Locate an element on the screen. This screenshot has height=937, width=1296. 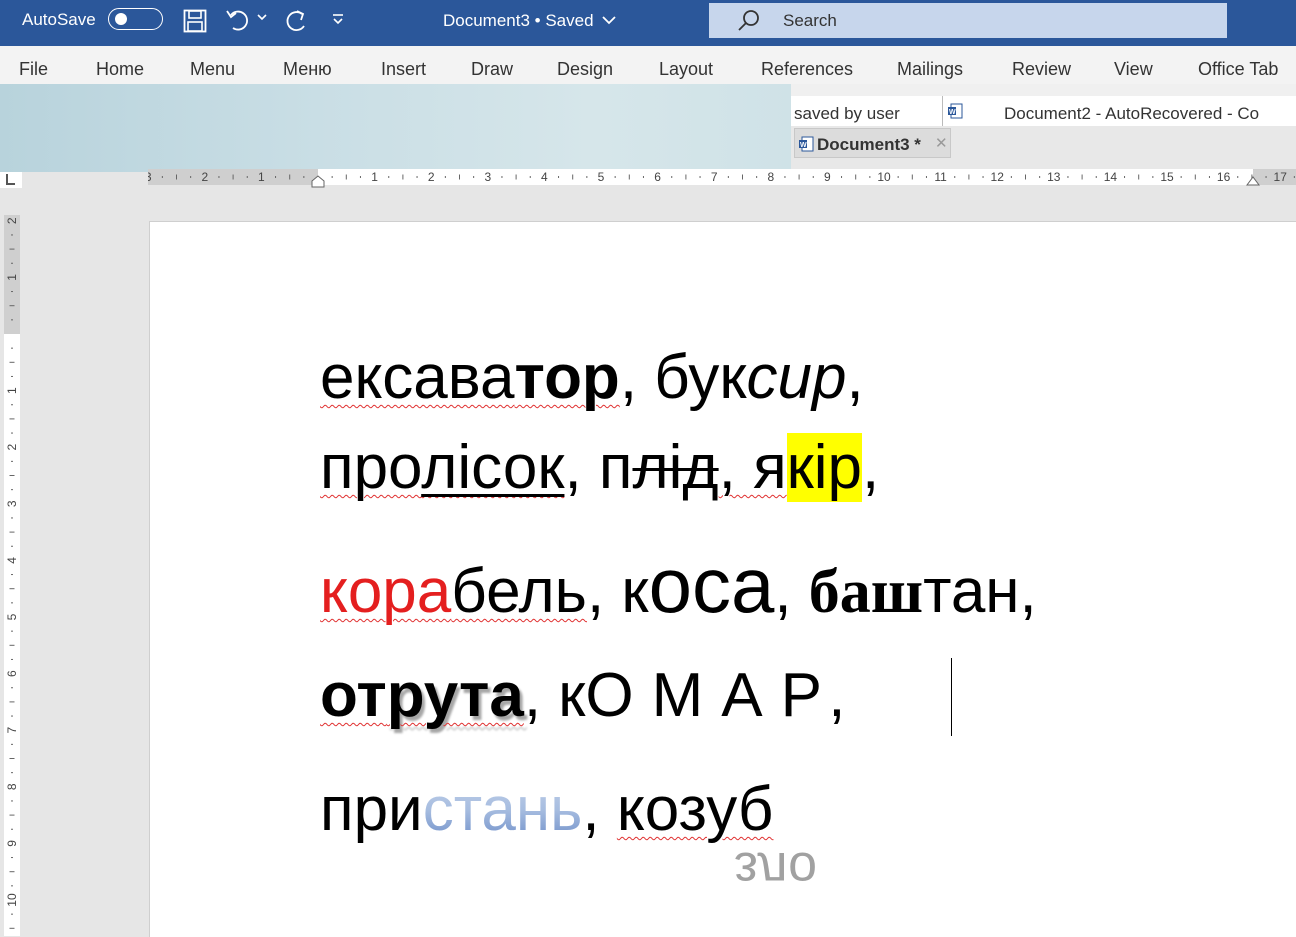
tab-document3: W Document3 * ✕ is located at coordinates (872, 143).